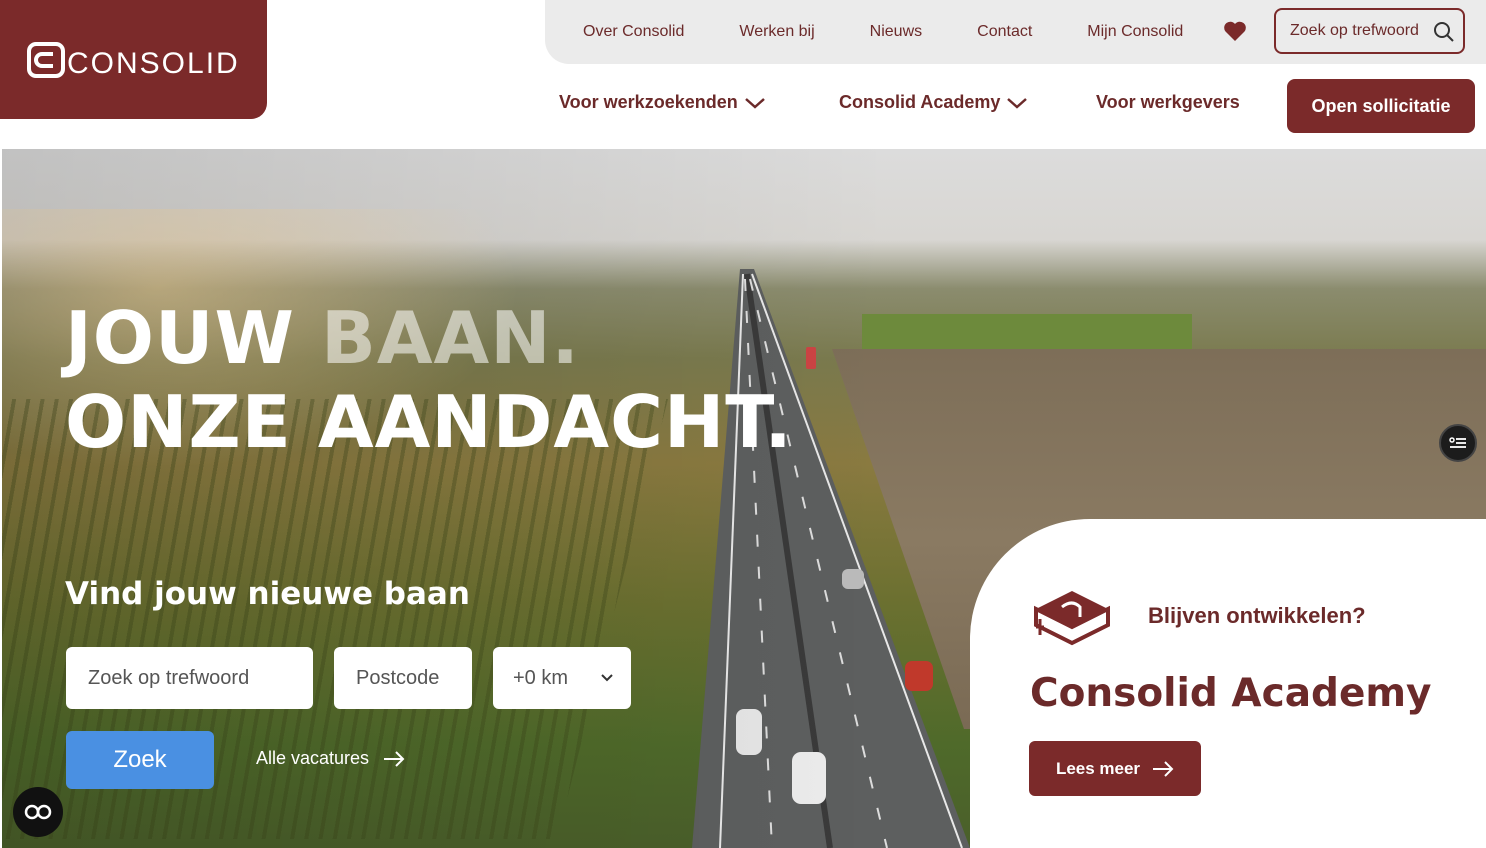  I want to click on all-jobs-label: Alle vacatures, so click(313, 758).